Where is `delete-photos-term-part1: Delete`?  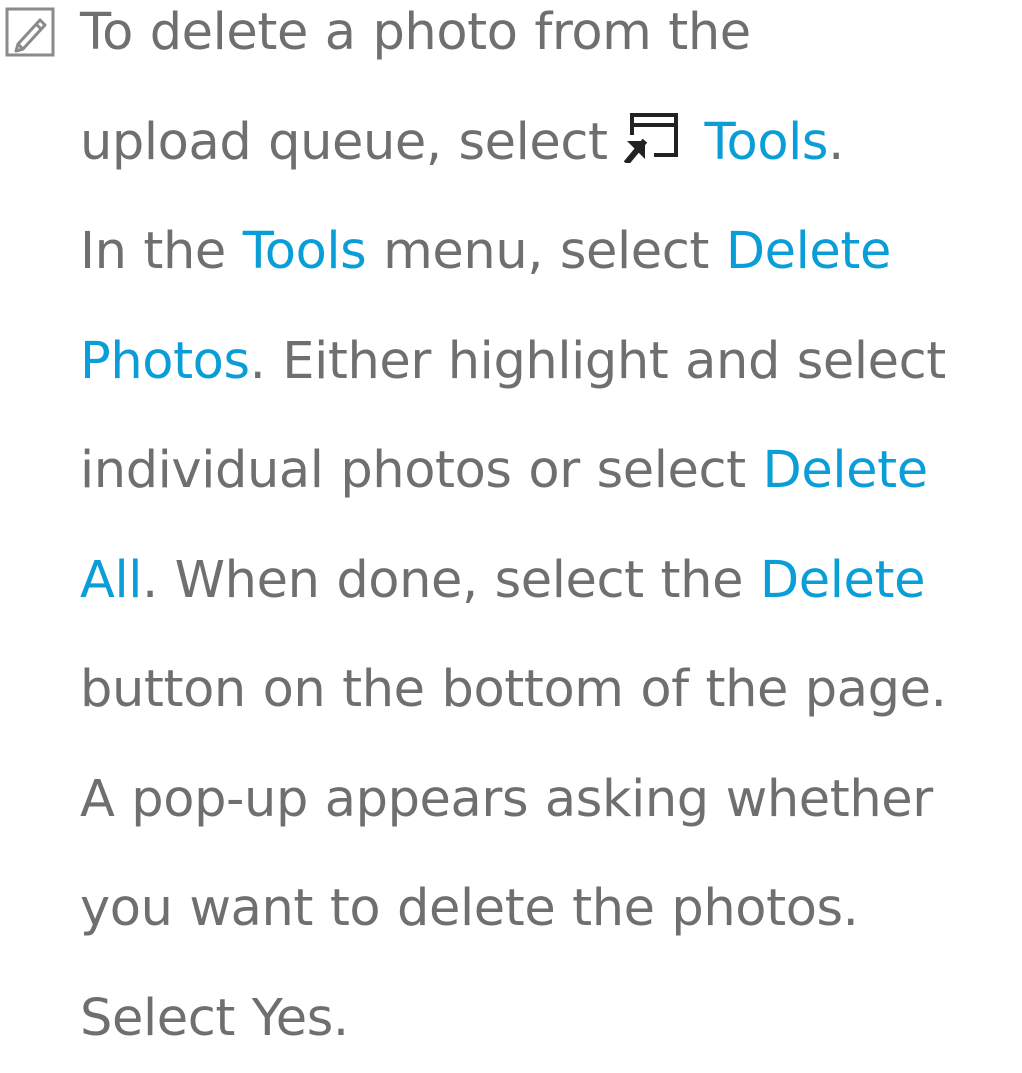 delete-photos-term-part1: Delete is located at coordinates (808, 251).